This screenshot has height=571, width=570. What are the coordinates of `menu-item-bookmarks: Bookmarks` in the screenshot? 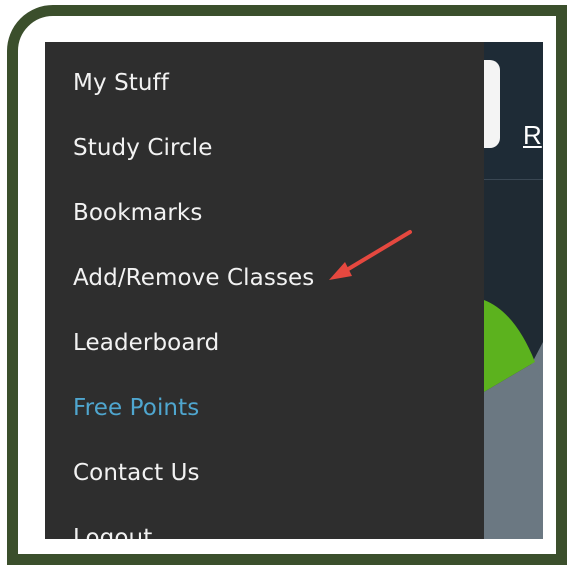 It's located at (137, 213).